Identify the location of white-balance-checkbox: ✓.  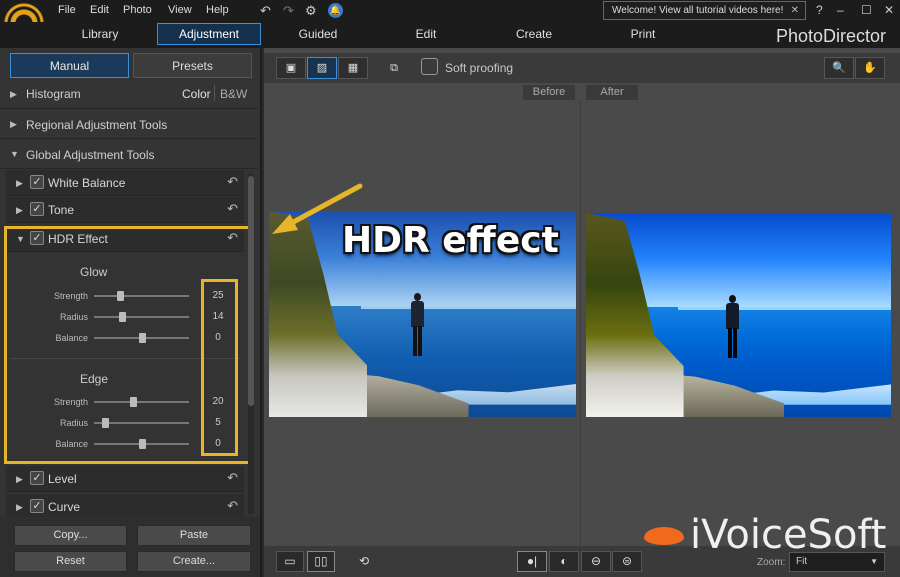
(37, 182).